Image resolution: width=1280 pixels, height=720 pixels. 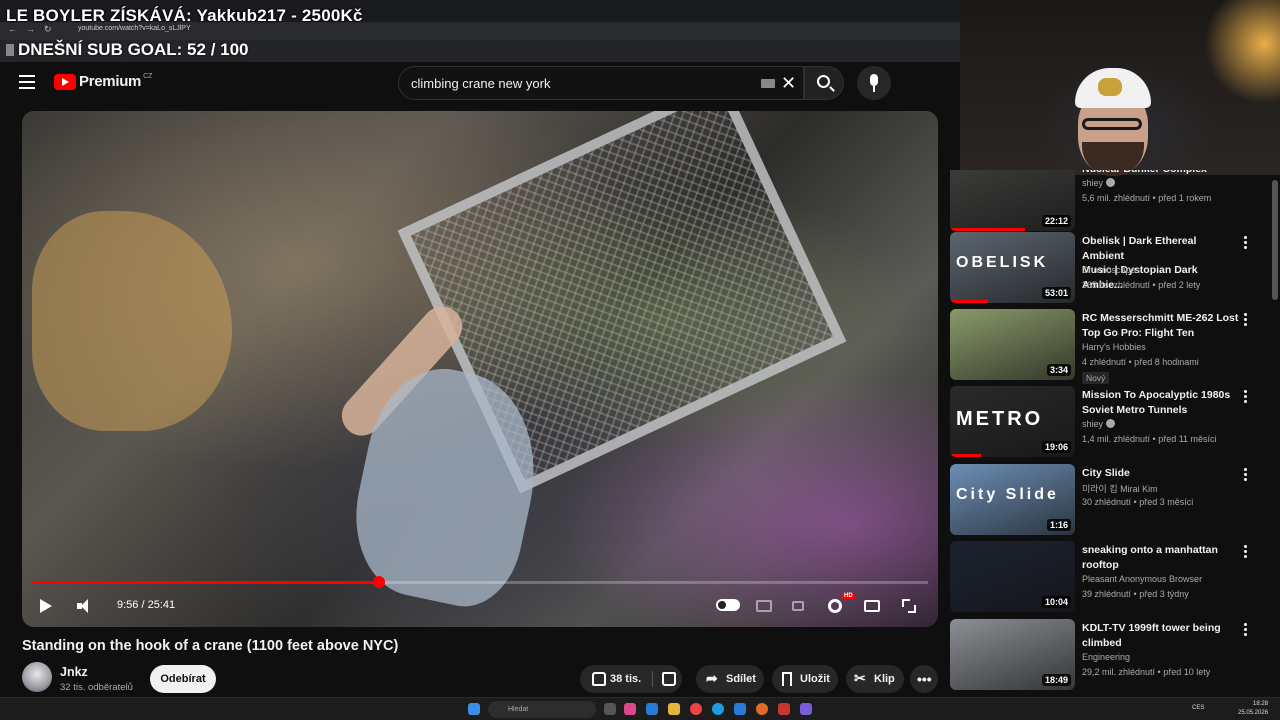 I want to click on theater-mode-icon, so click(x=872, y=606).